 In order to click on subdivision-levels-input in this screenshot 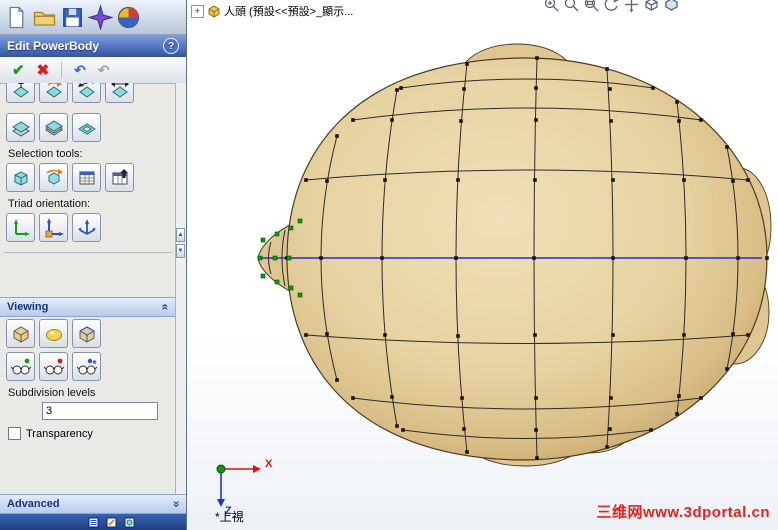, I will do `click(100, 411)`.